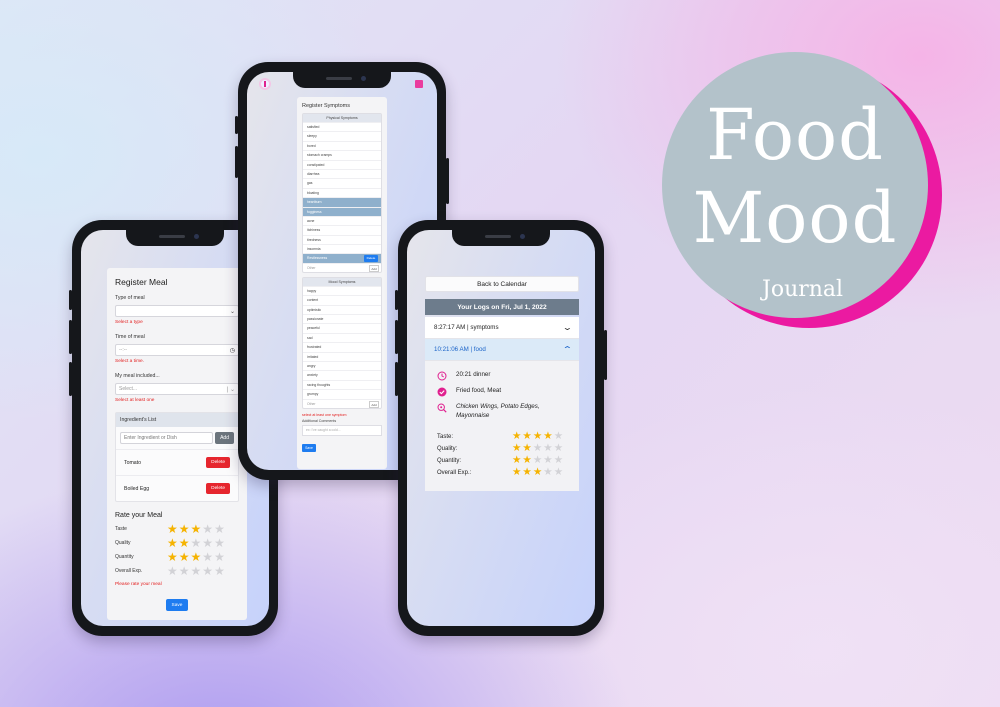 The width and height of the screenshot is (1000, 707). Describe the element at coordinates (342, 145) in the screenshot. I see `symptom-option: bored` at that location.